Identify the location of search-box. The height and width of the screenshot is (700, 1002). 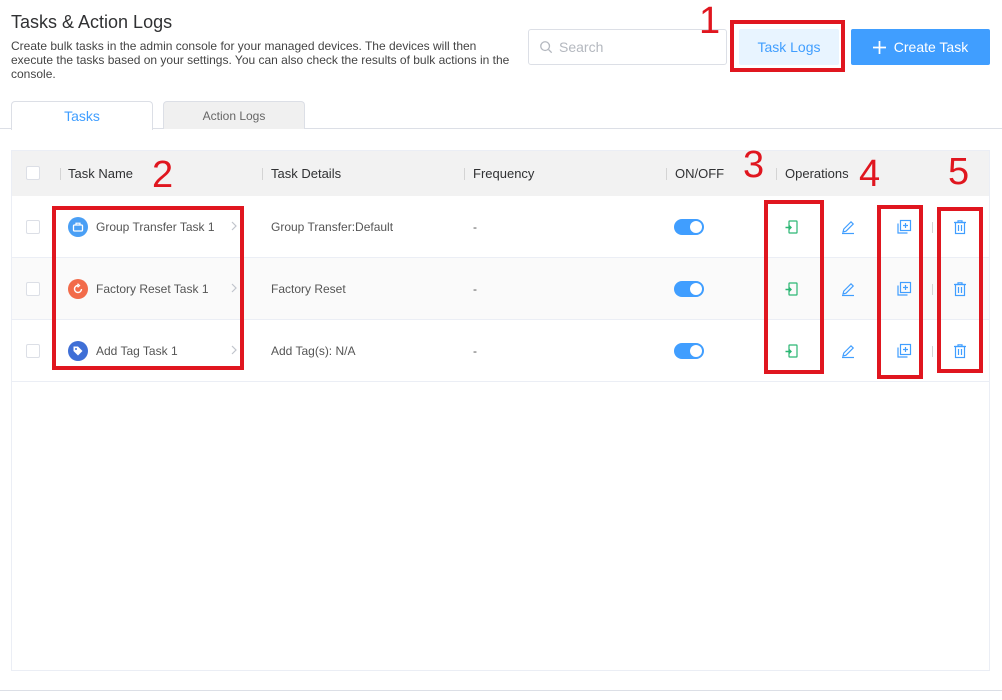
(627, 47).